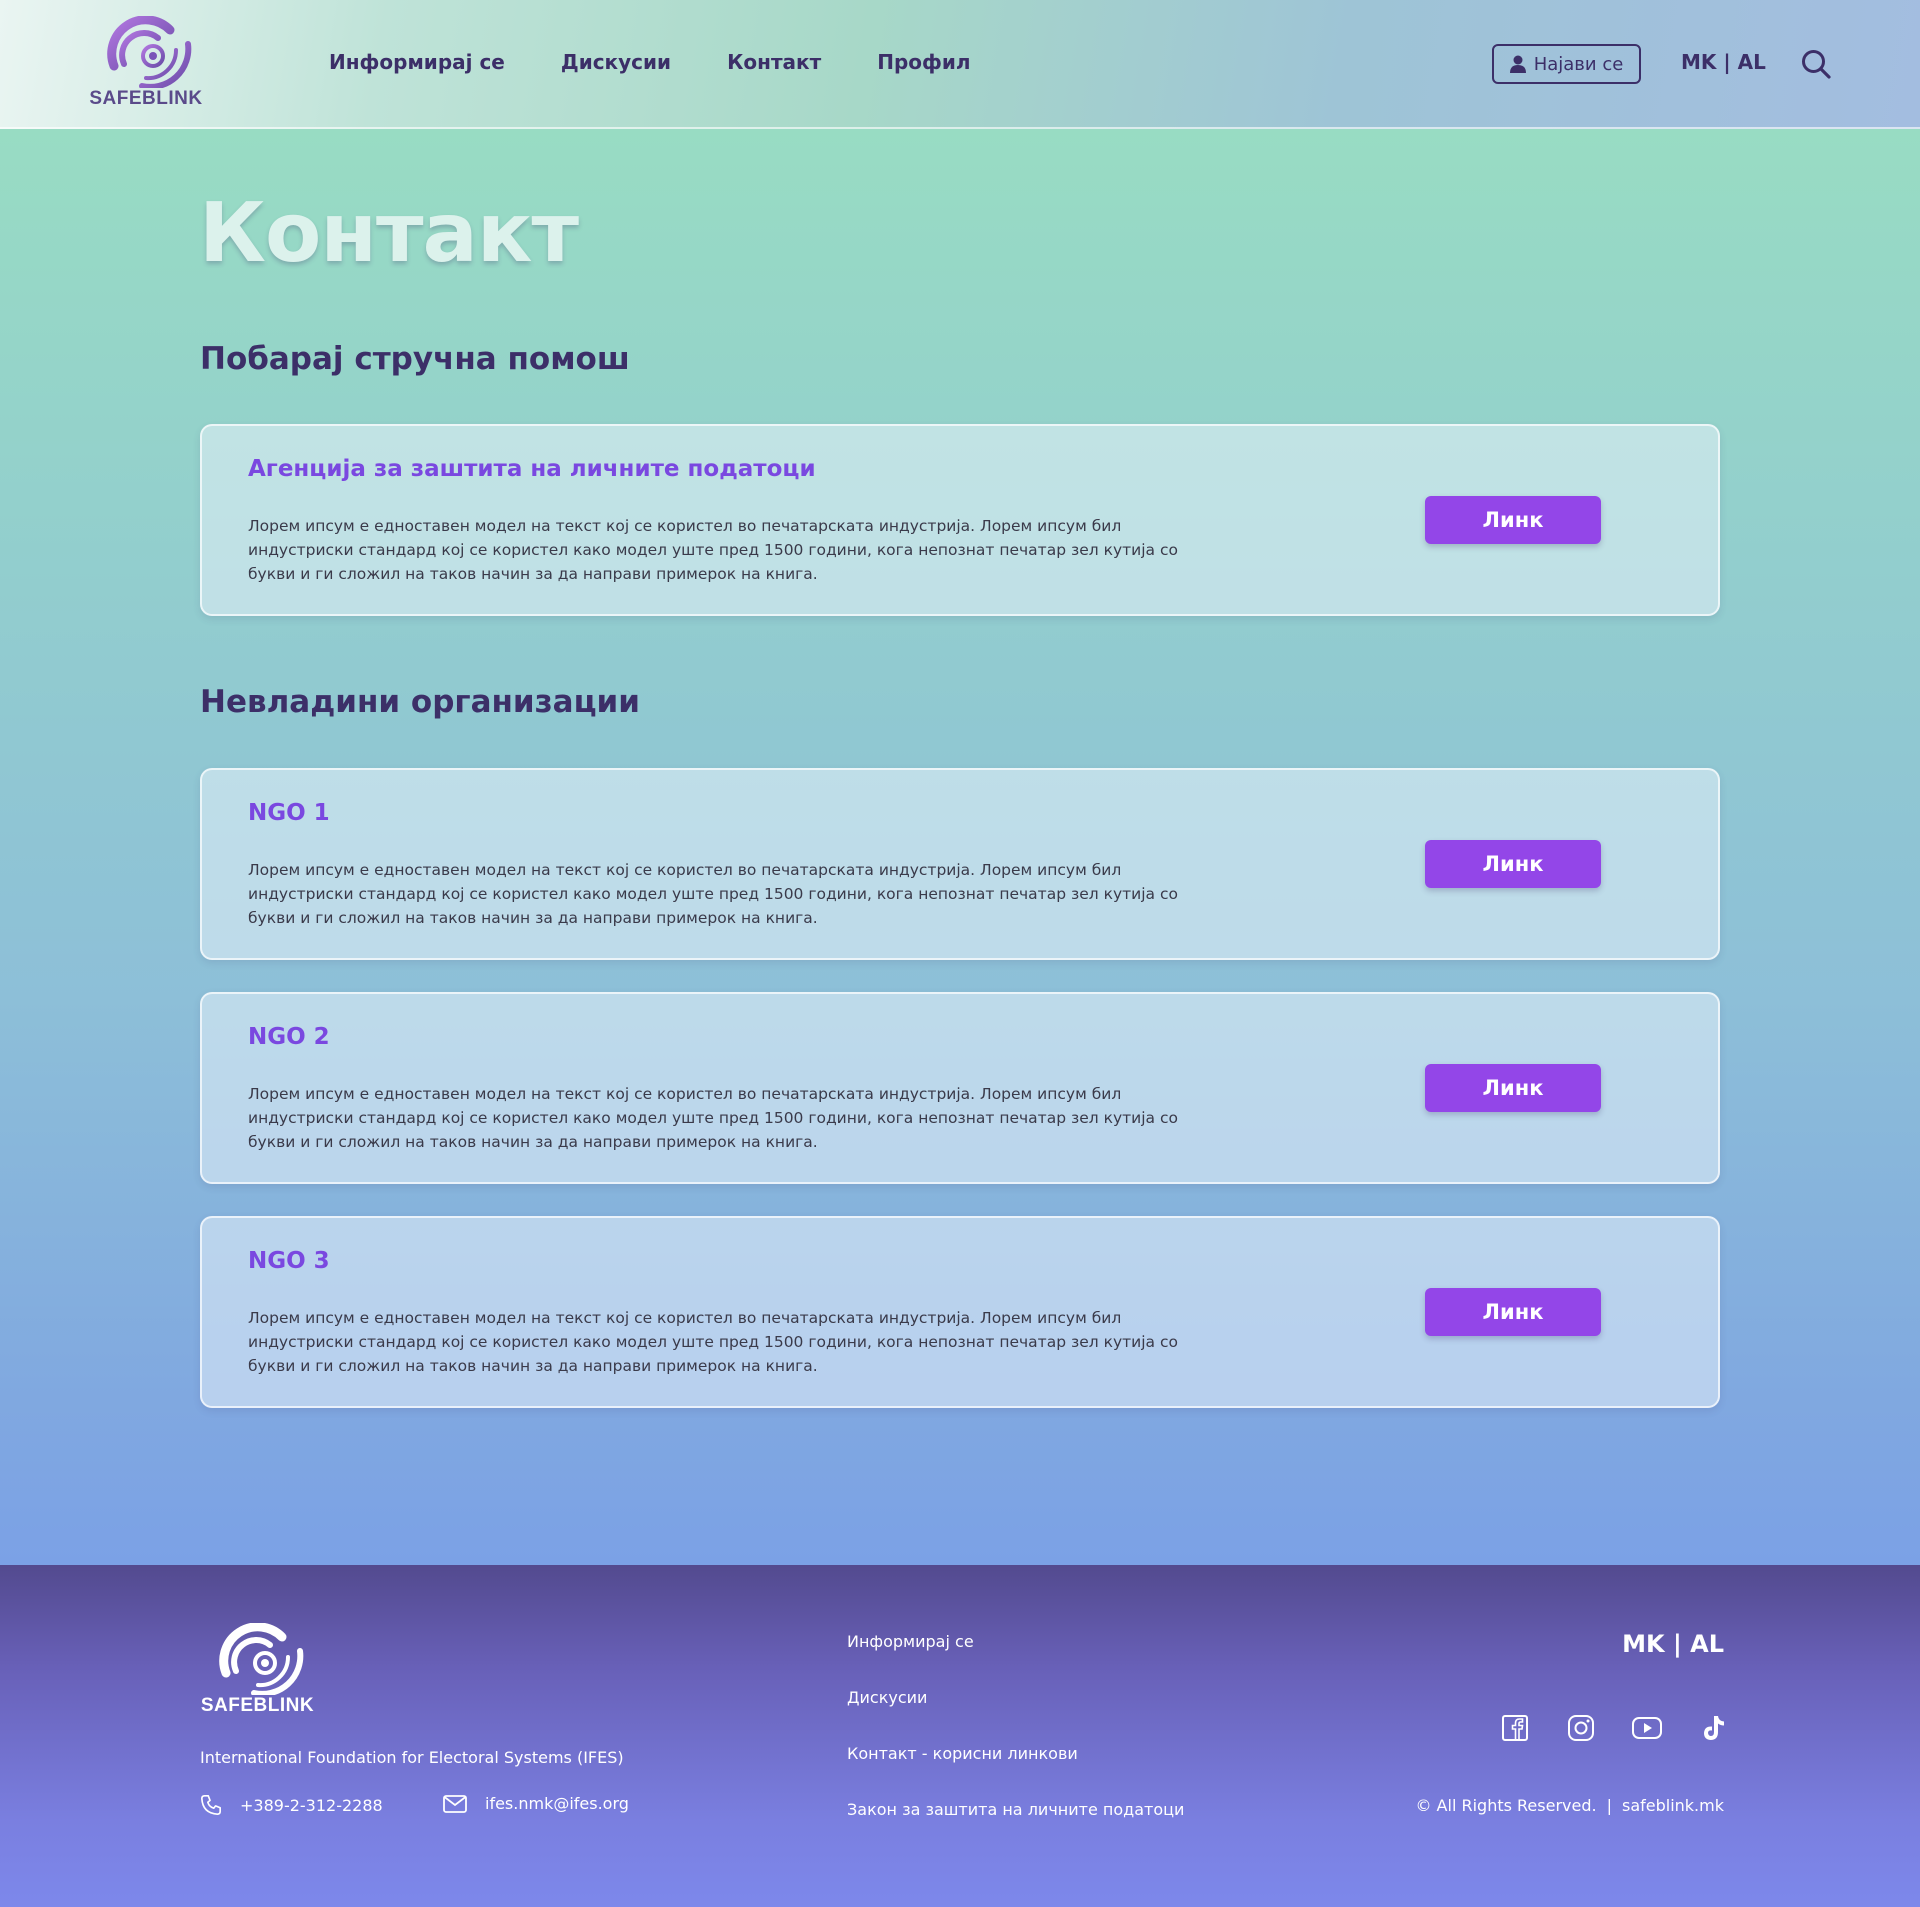 Image resolution: width=1920 pixels, height=1907 pixels. I want to click on login-button: Најави се, so click(1566, 64).